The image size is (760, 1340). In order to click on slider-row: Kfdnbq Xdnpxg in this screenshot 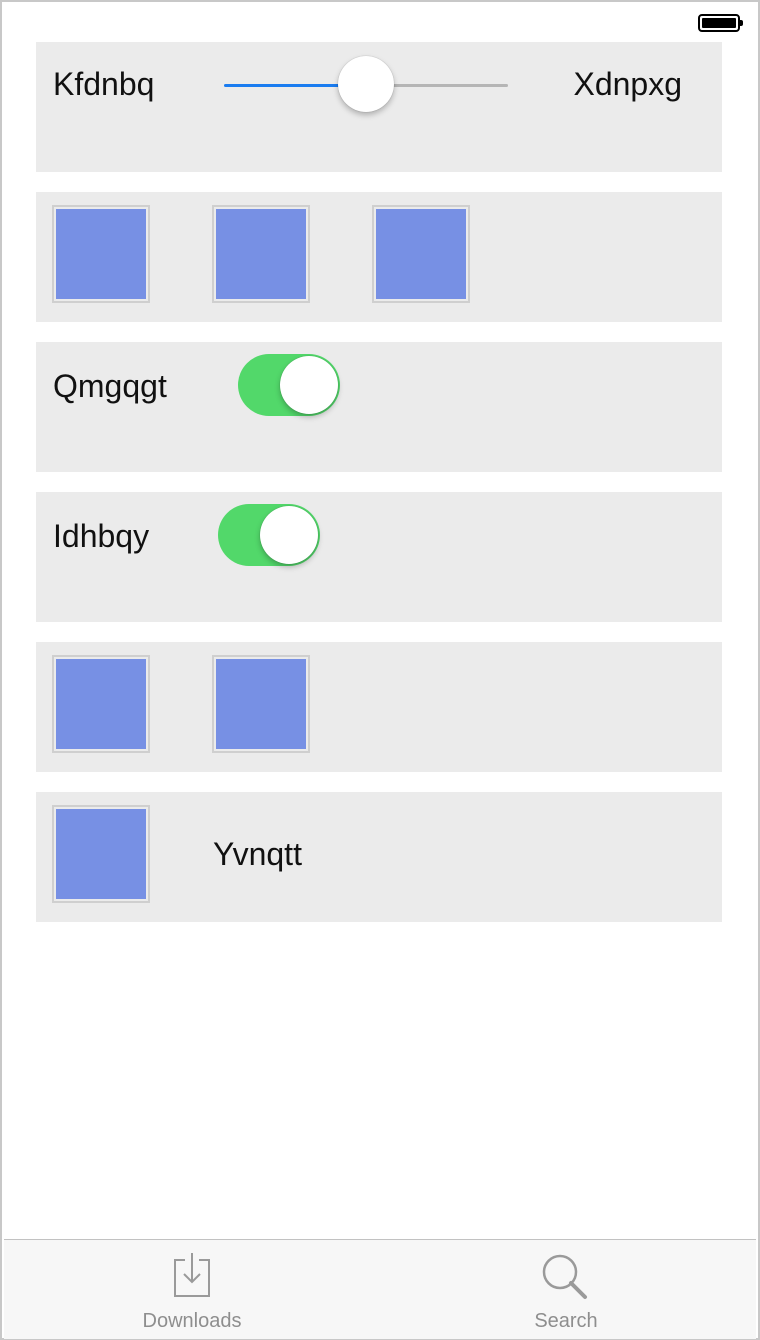, I will do `click(379, 107)`.